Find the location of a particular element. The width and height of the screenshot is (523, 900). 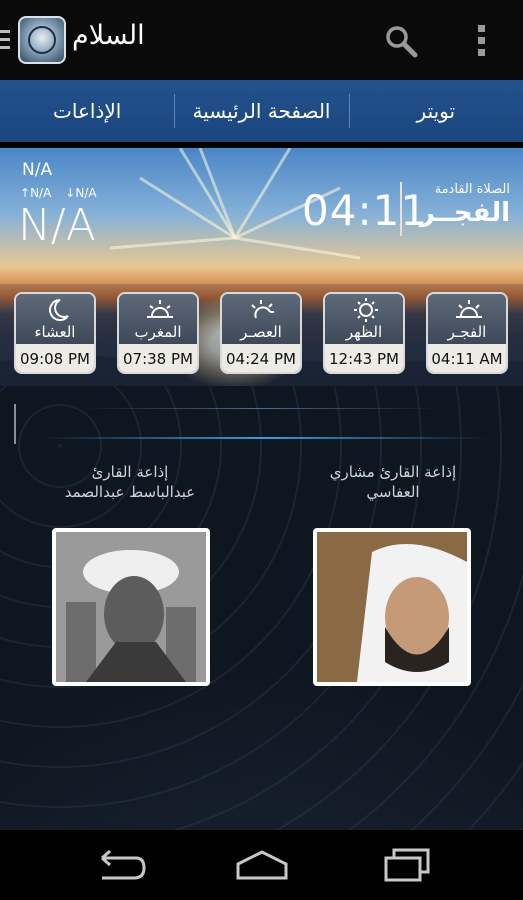

prayer-time: 07:38 PM is located at coordinates (158, 358).